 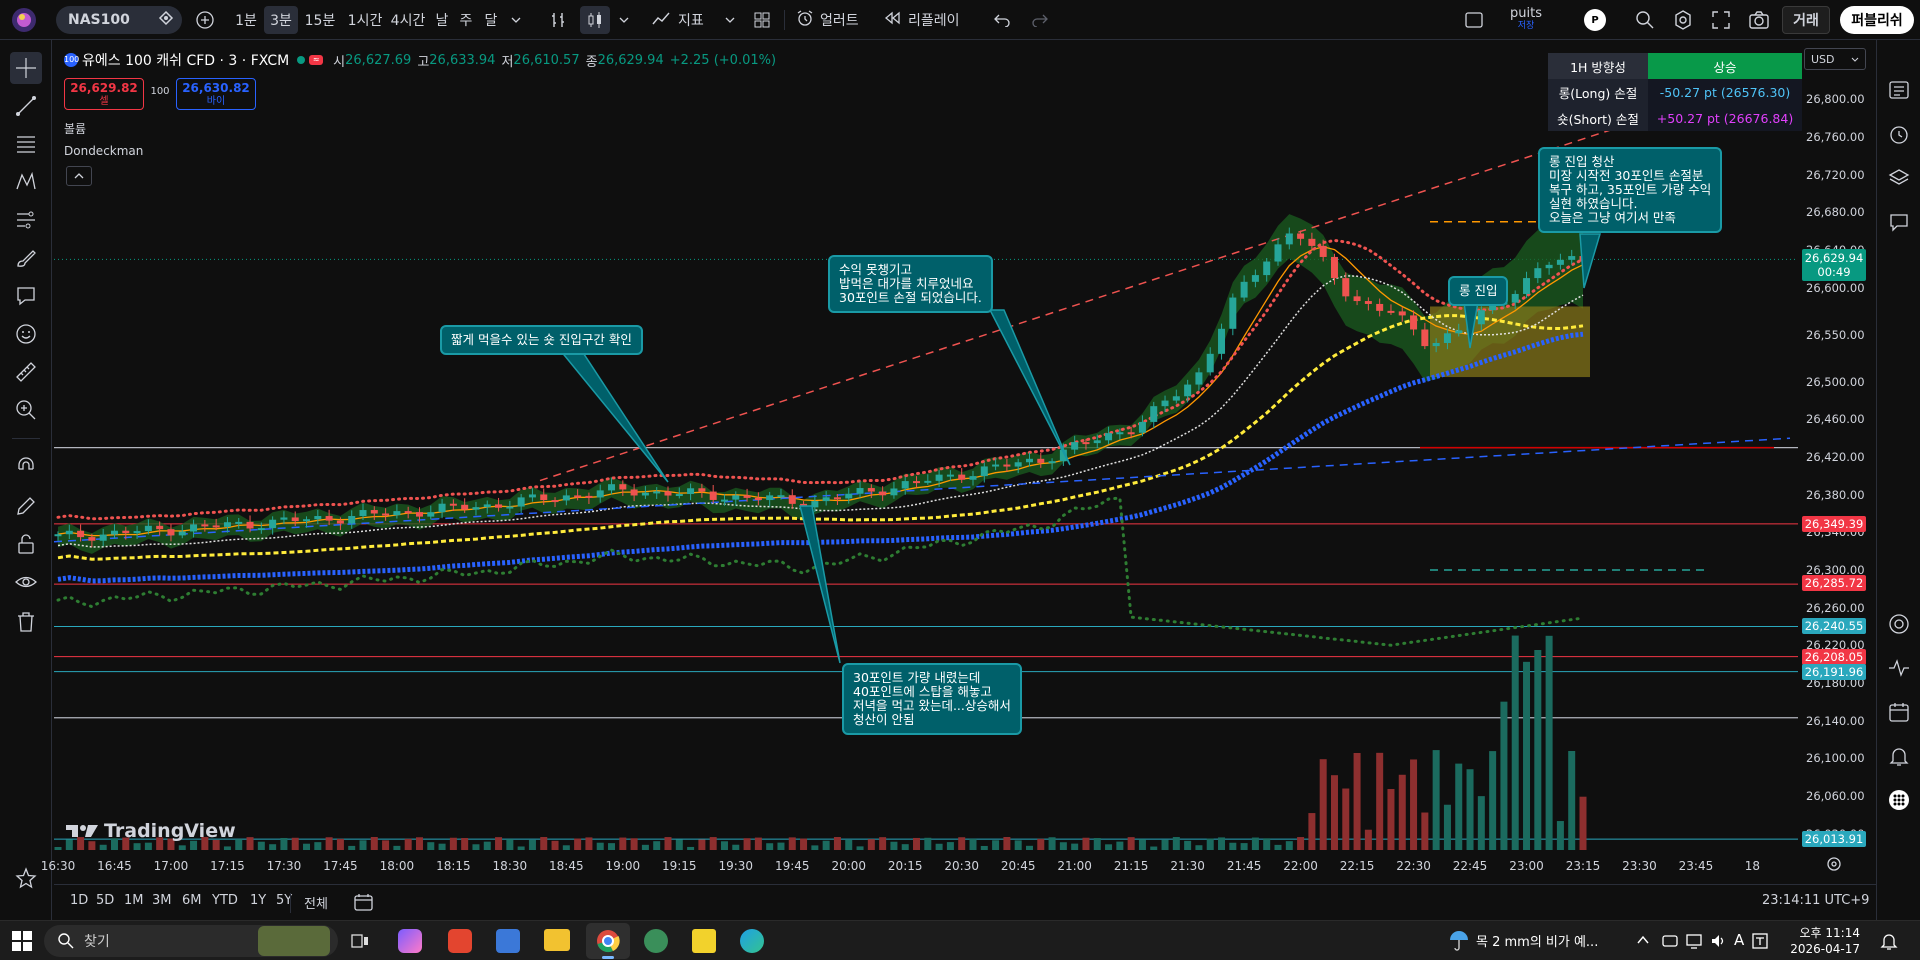 What do you see at coordinates (1760, 943) in the screenshot?
I see `ime-mode-icon` at bounding box center [1760, 943].